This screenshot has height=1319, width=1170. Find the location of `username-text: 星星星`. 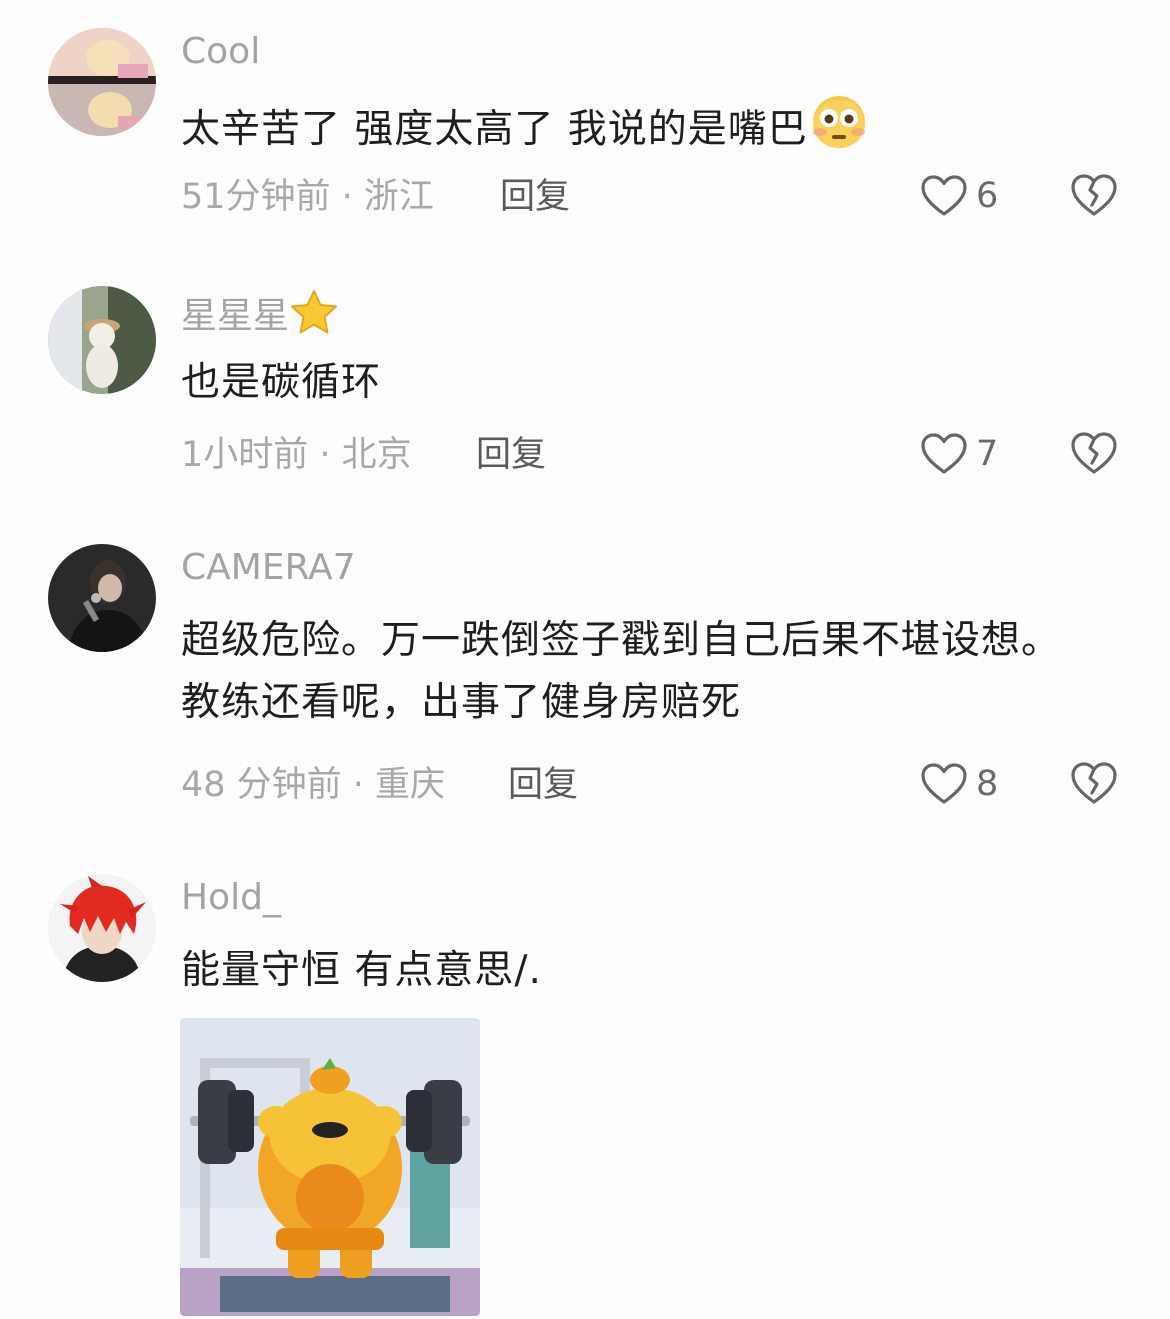

username-text: 星星星 is located at coordinates (235, 316).